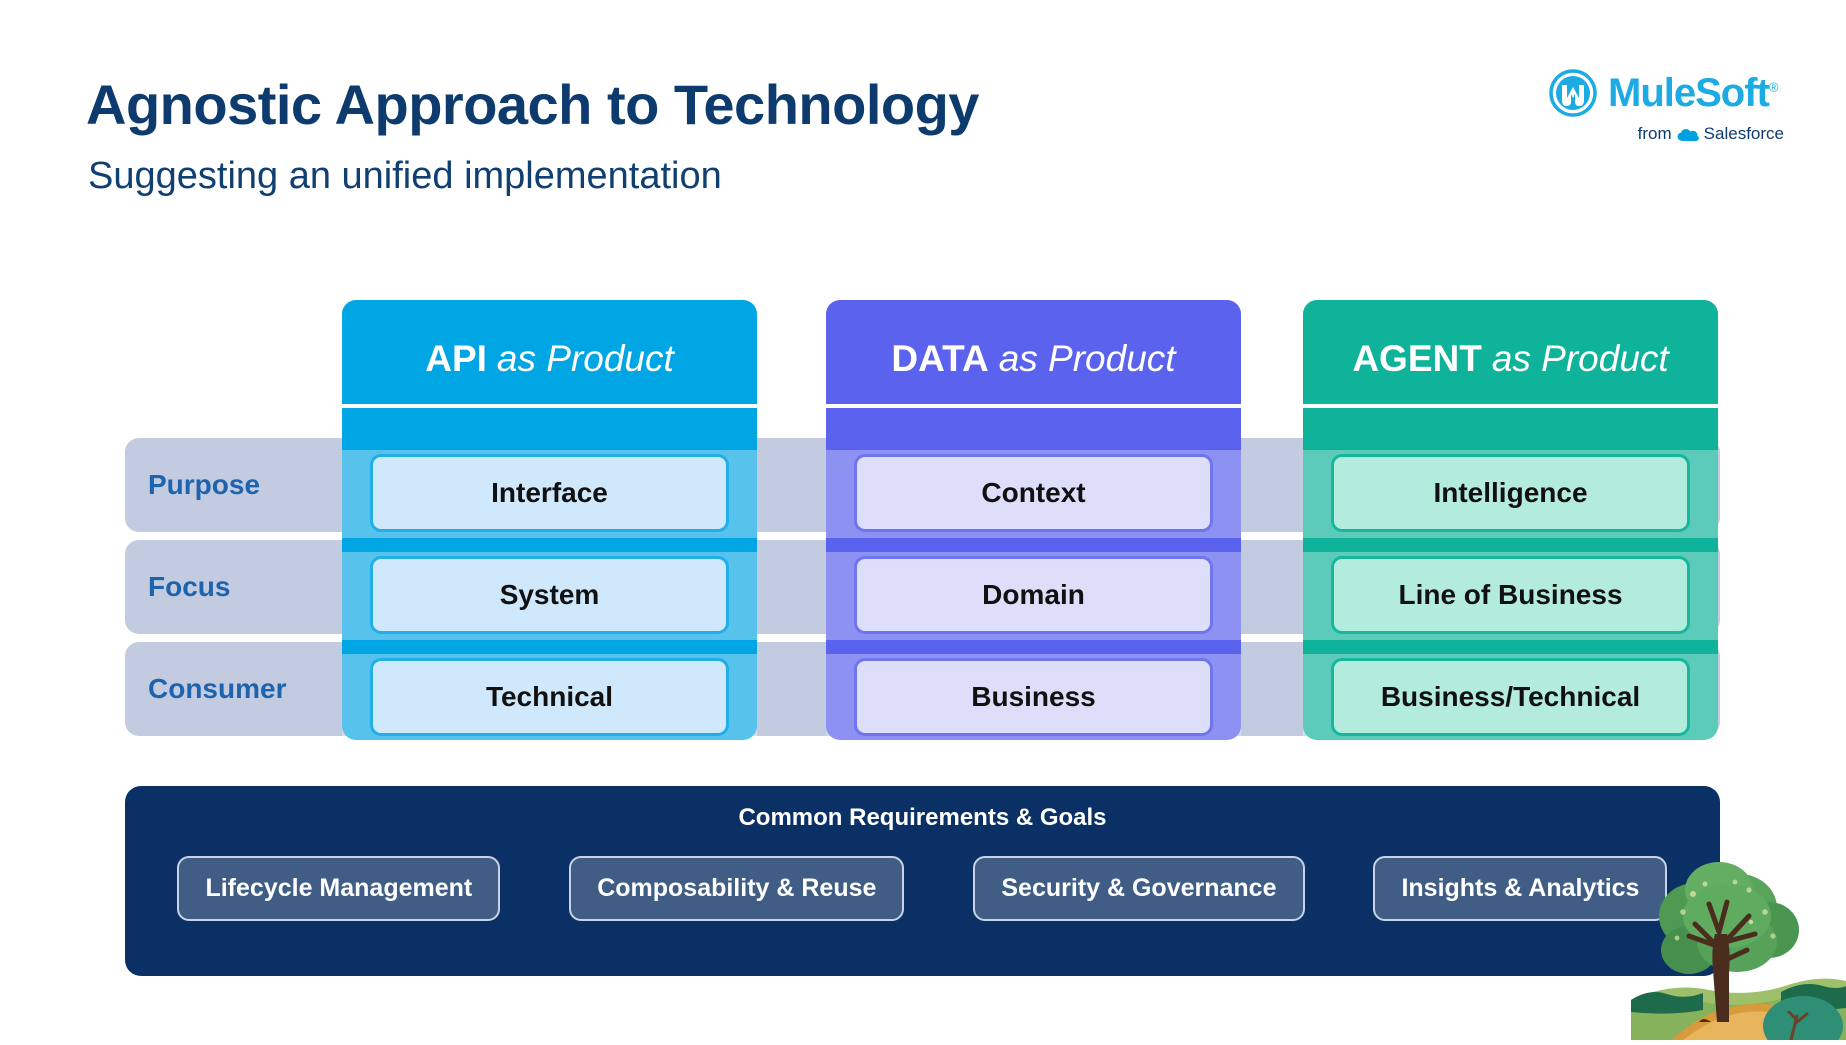 The height and width of the screenshot is (1045, 1846). I want to click on column-header-agent: AGENT as Product, so click(1510, 359).